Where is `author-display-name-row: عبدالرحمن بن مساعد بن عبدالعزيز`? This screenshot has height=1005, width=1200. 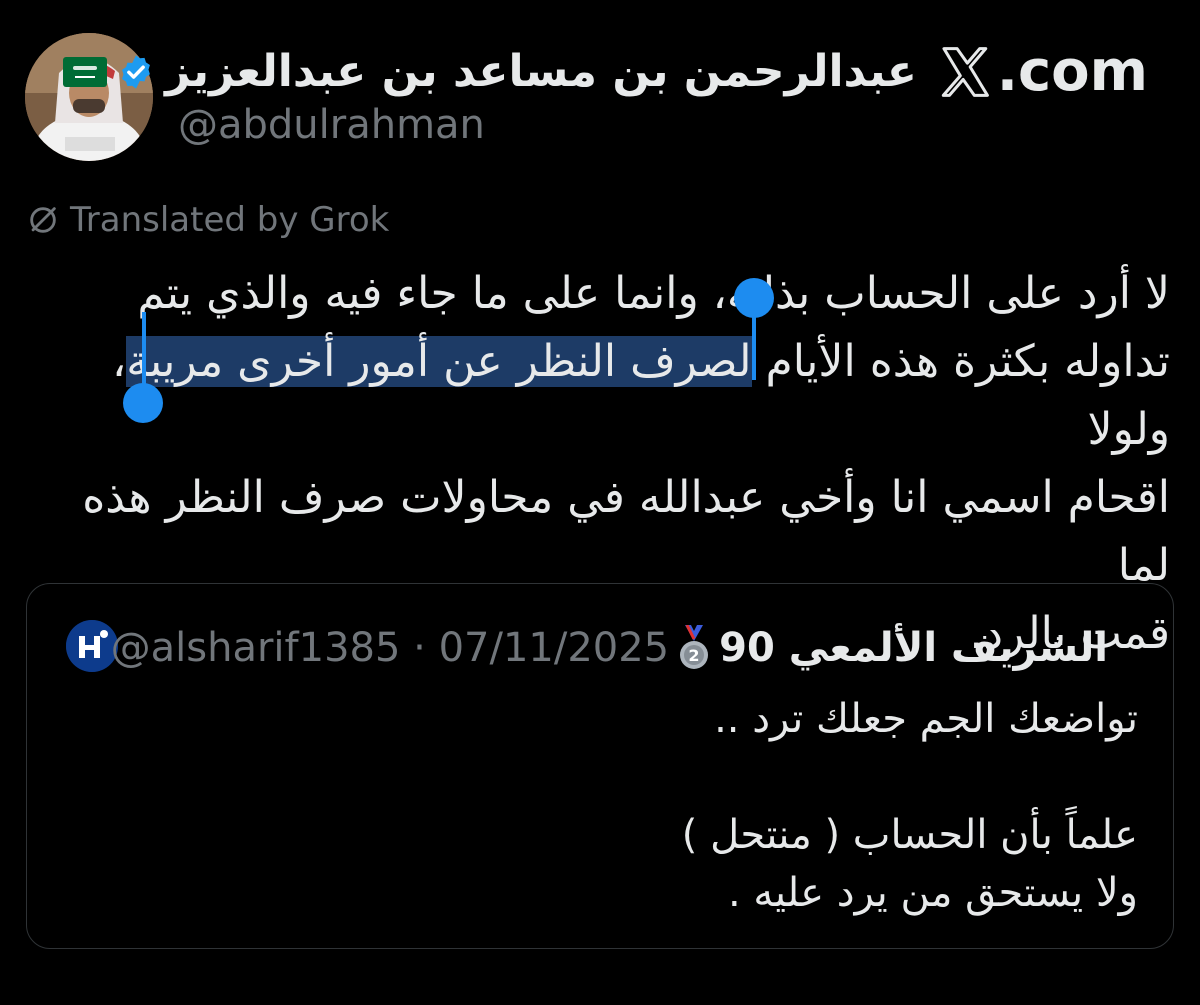 author-display-name-row: عبدالرحمن بن مساعد بن عبدالعزيز is located at coordinates (490, 72).